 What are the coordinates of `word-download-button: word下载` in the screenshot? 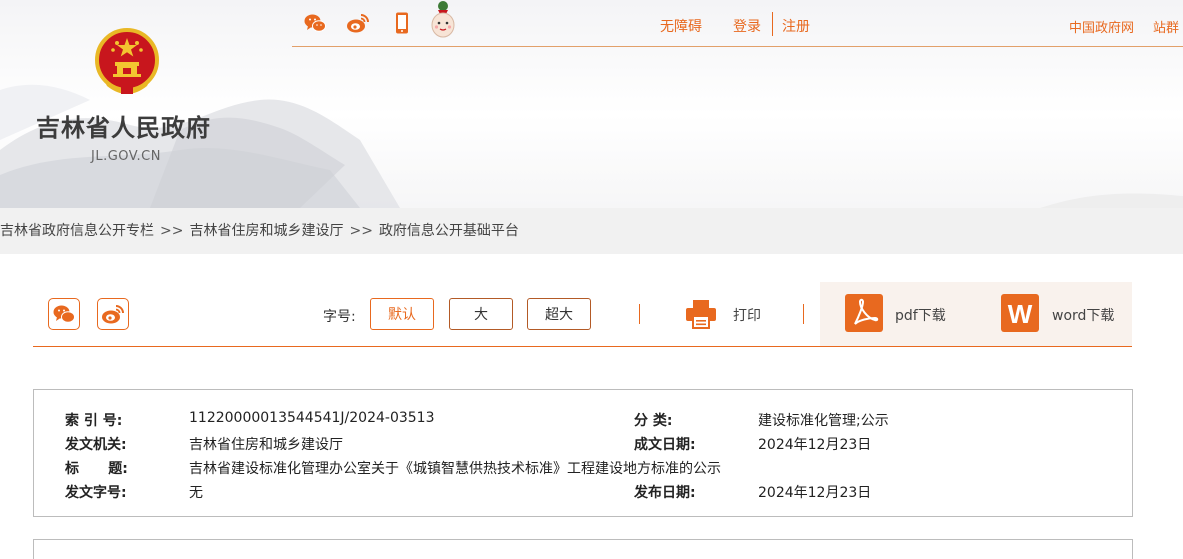 It's located at (1083, 315).